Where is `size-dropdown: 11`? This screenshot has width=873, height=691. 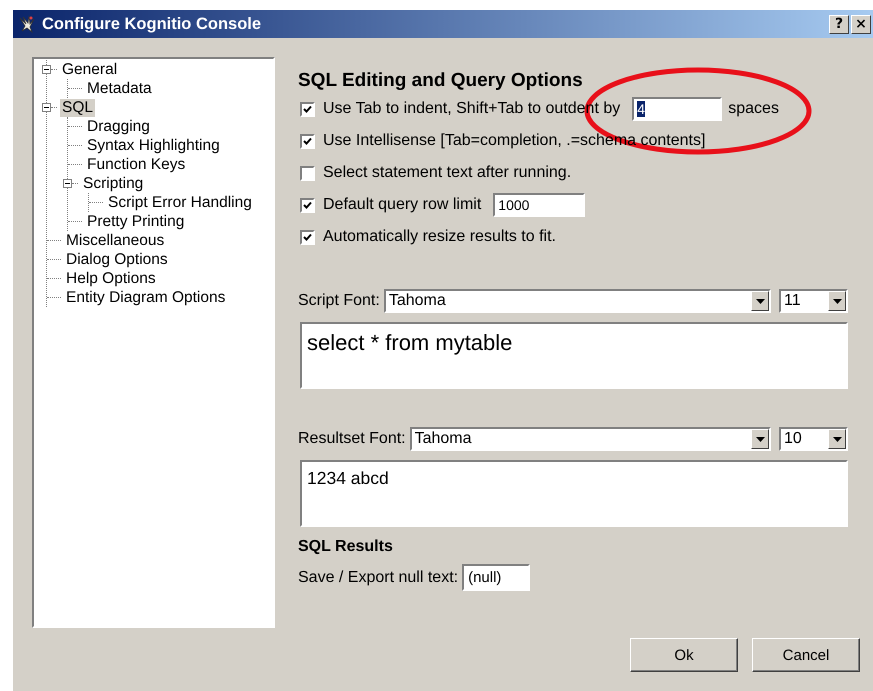 size-dropdown: 11 is located at coordinates (813, 301).